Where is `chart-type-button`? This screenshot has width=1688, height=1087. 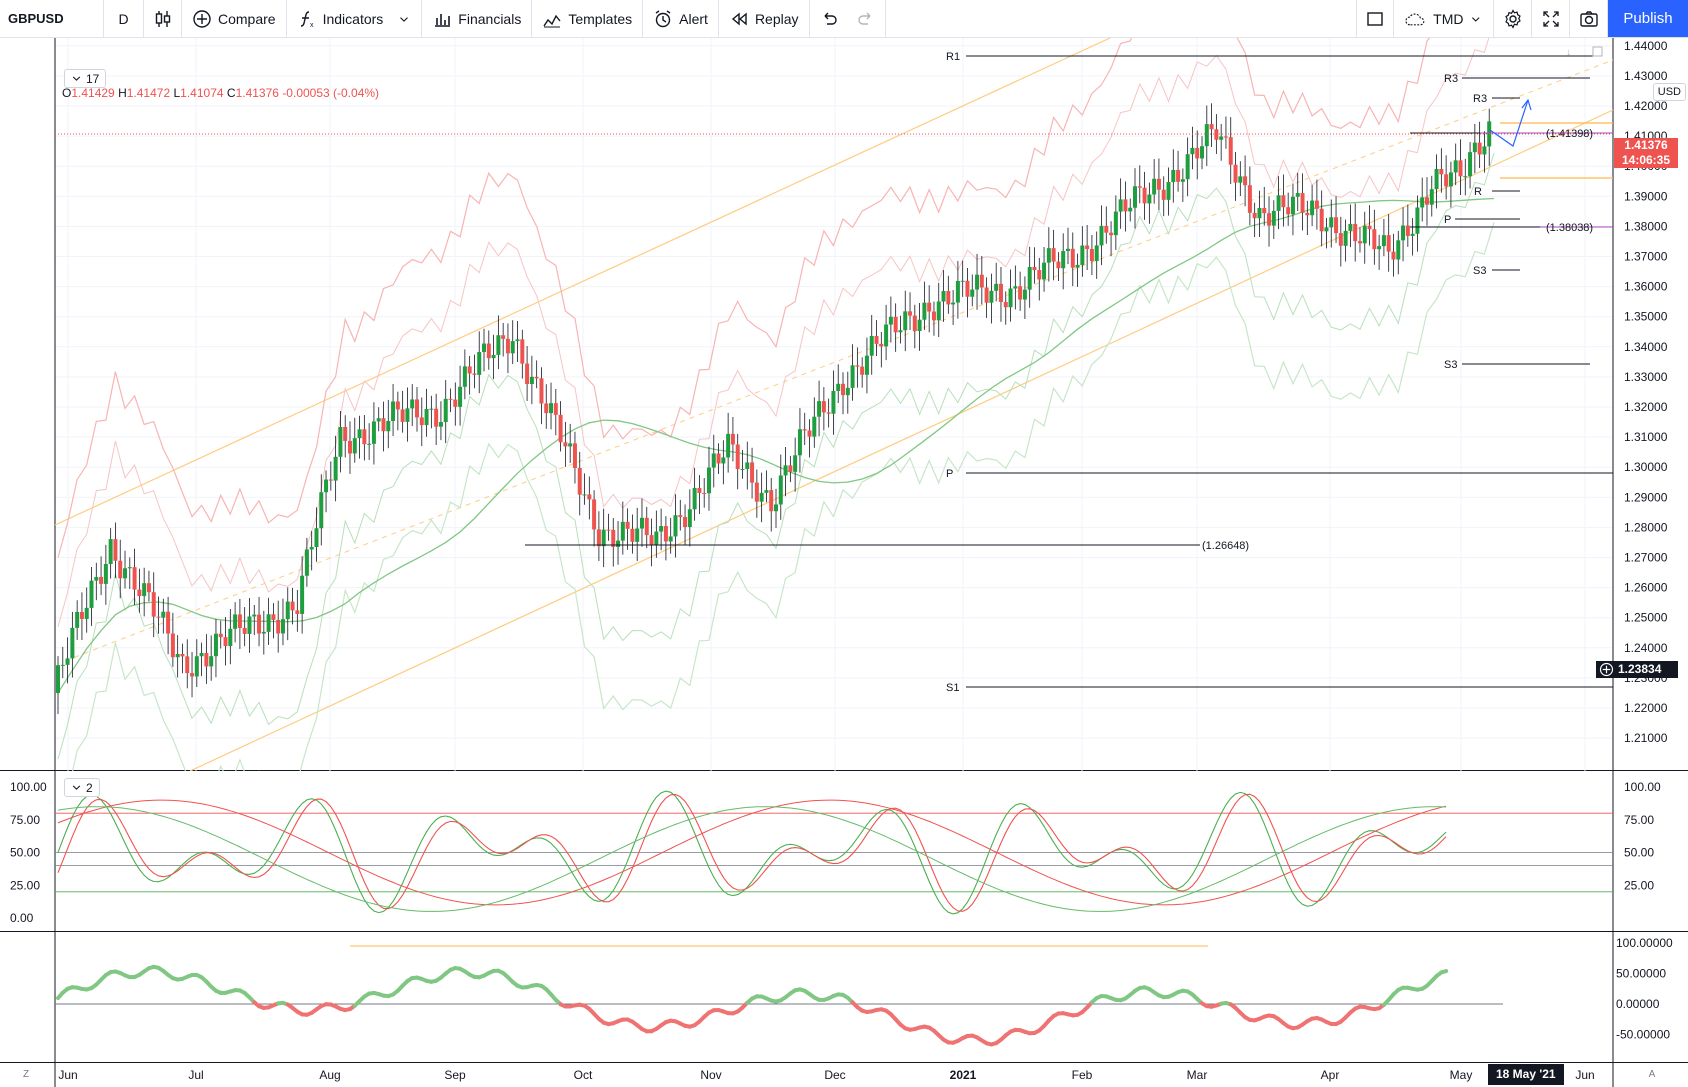
chart-type-button is located at coordinates (163, 18).